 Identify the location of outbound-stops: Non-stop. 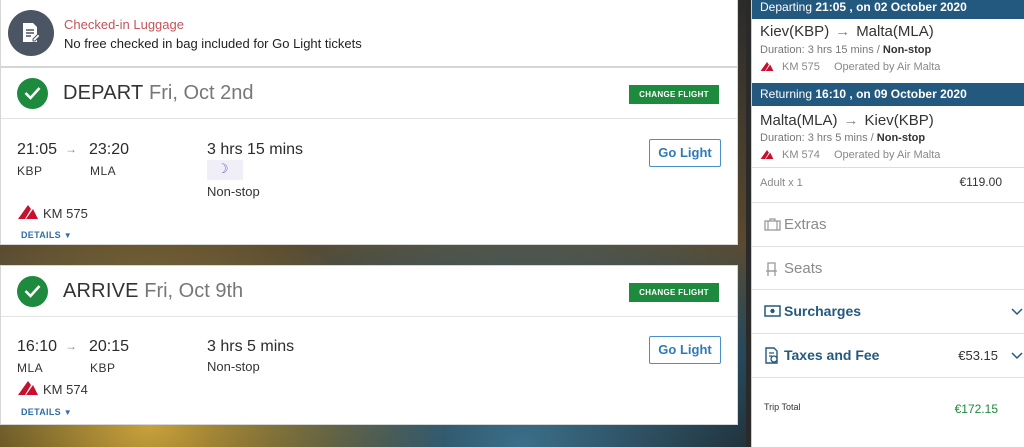
(907, 50).